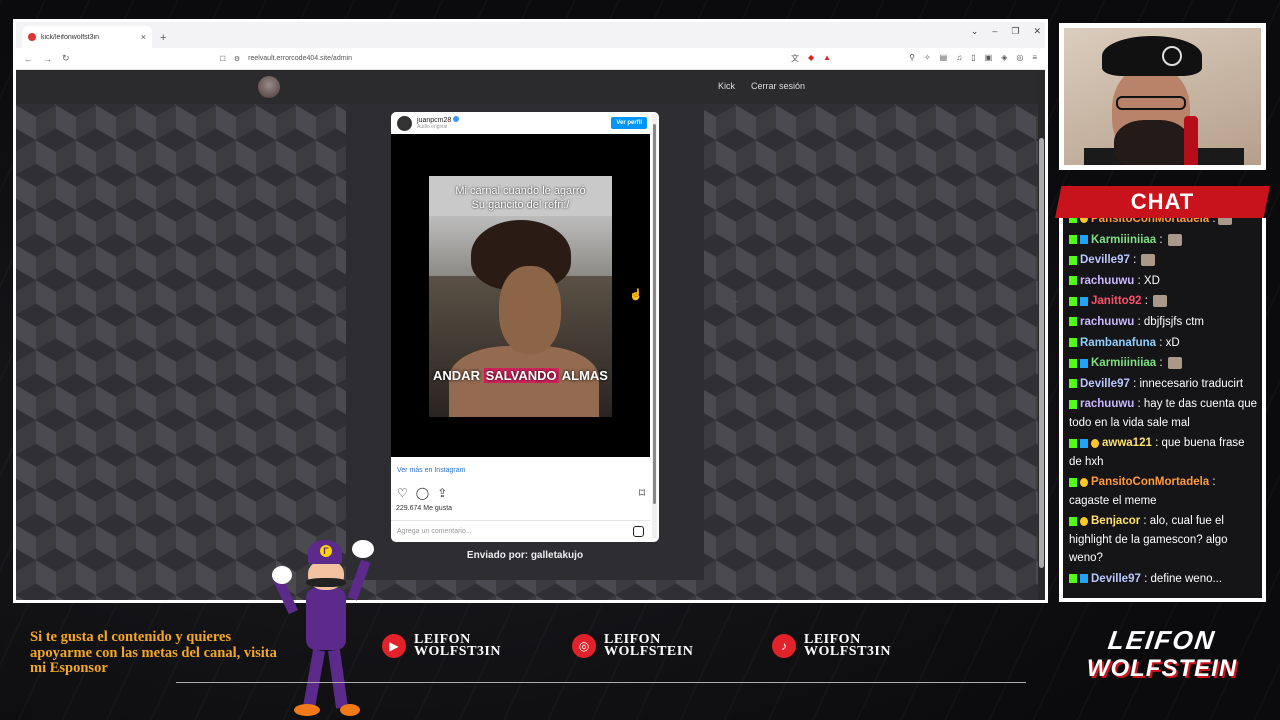 This screenshot has width=1280, height=720. What do you see at coordinates (1164, 322) in the screenshot?
I see `chat-message: rachuuwu : dbjfjsjfs ctm` at bounding box center [1164, 322].